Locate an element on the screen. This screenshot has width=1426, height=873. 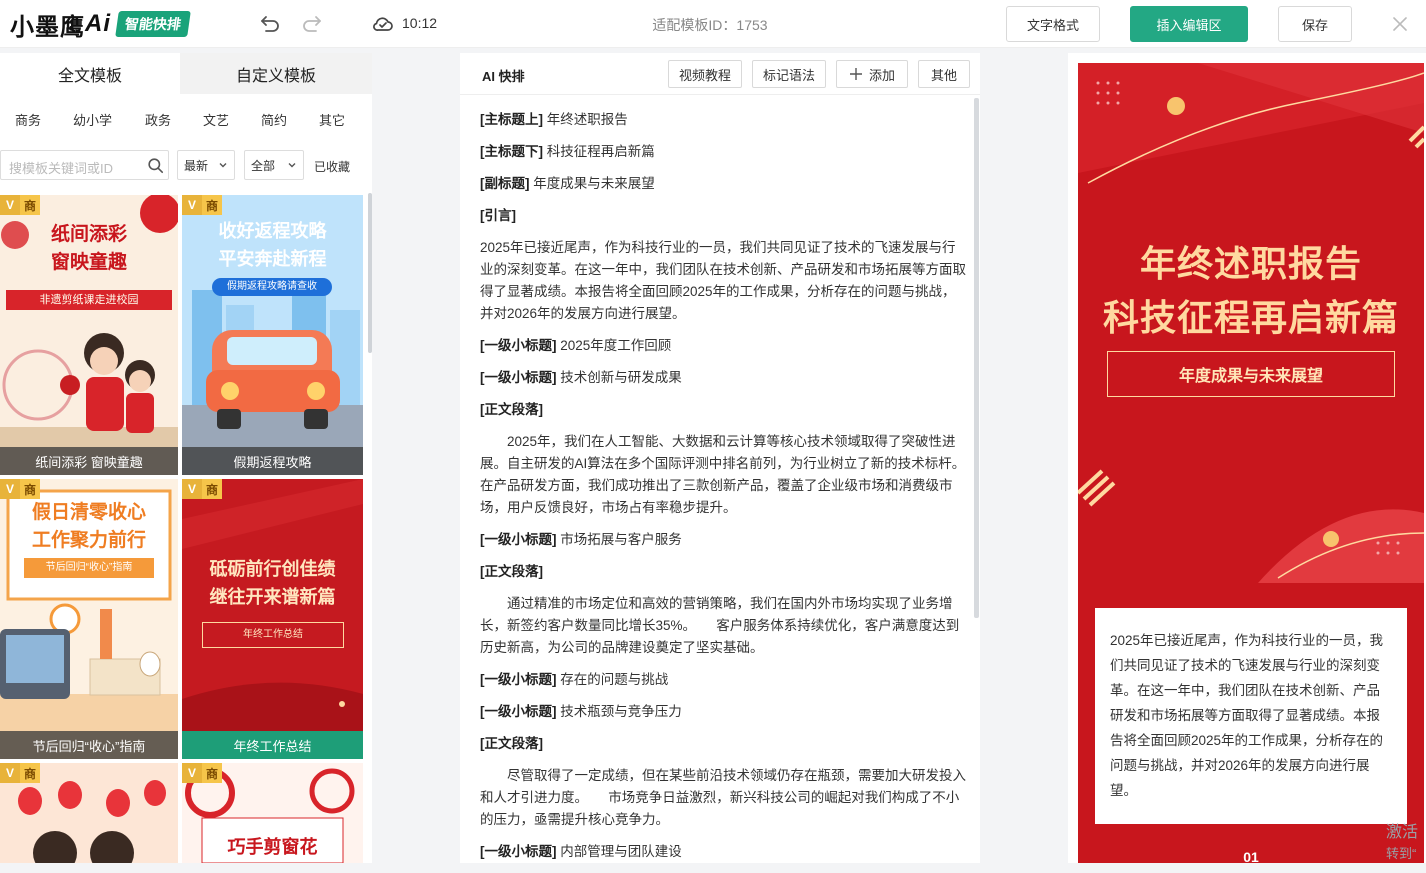
card-title-4: 砥砺前行创佳绩 继往开来谱新篇 is located at coordinates (272, 583).